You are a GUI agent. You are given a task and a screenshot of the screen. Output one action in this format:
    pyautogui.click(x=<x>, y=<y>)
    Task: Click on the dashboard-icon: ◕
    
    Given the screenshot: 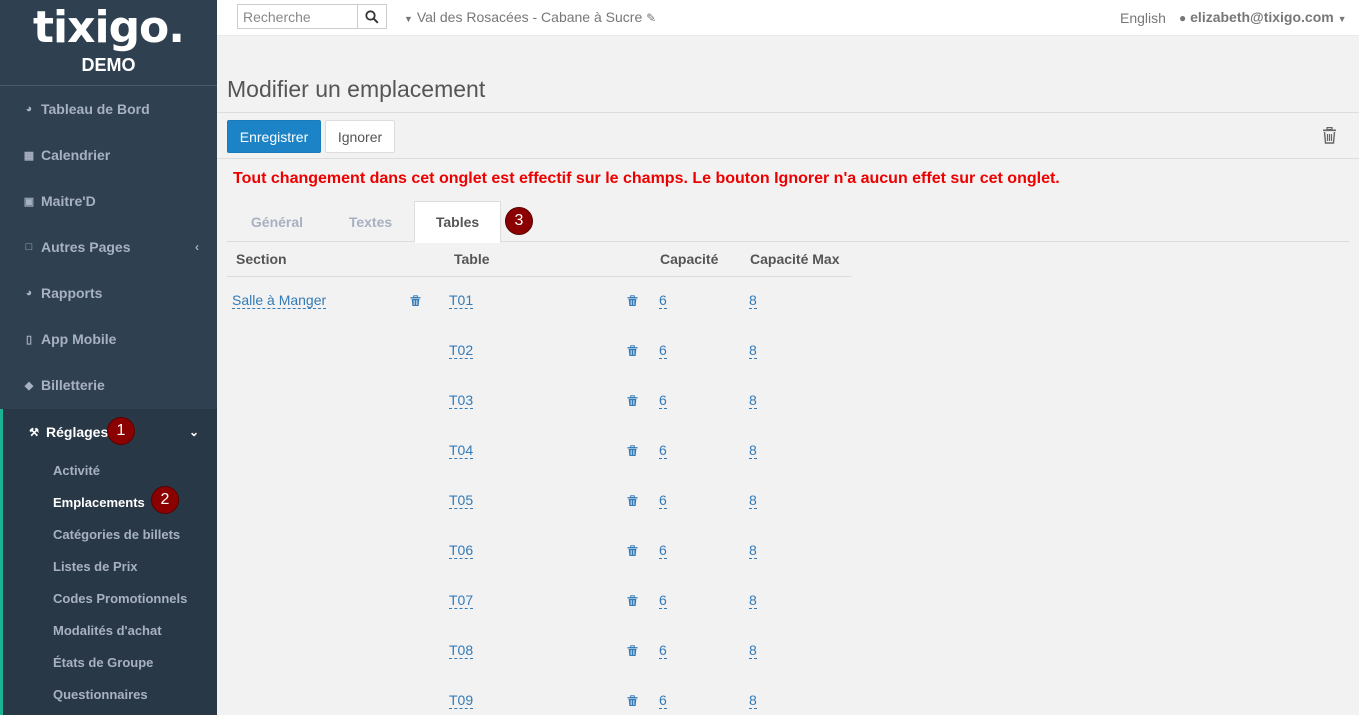 What is the action you would take?
    pyautogui.click(x=29, y=109)
    